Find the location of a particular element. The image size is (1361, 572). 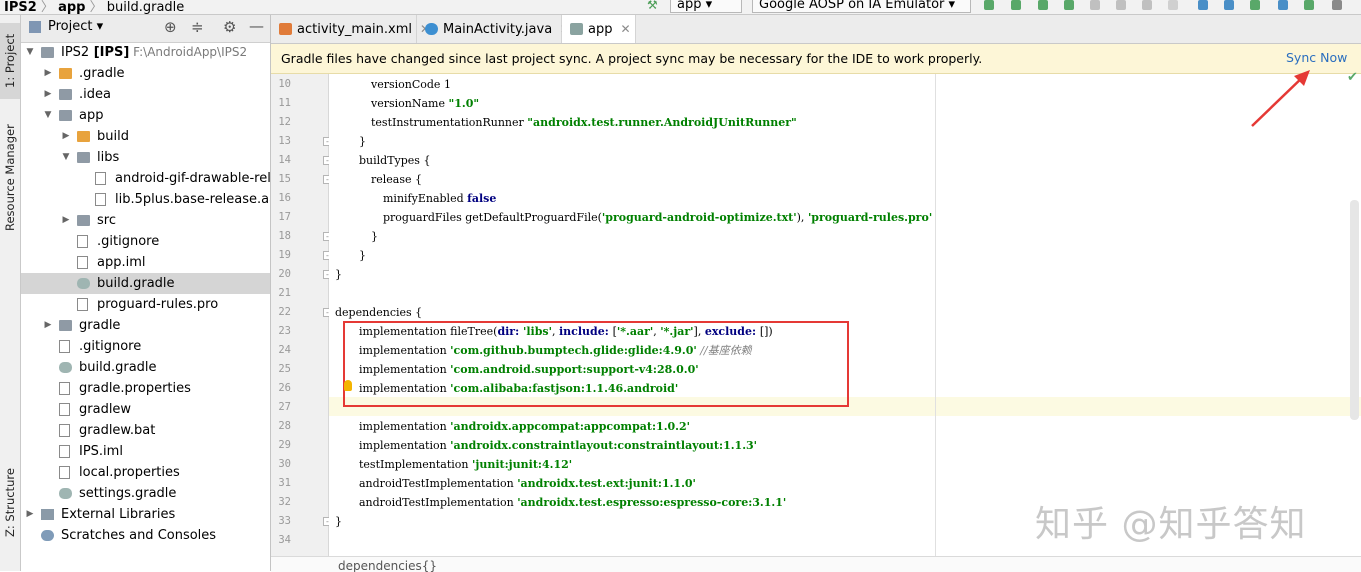

debug-icon is located at coordinates (1069, 5).